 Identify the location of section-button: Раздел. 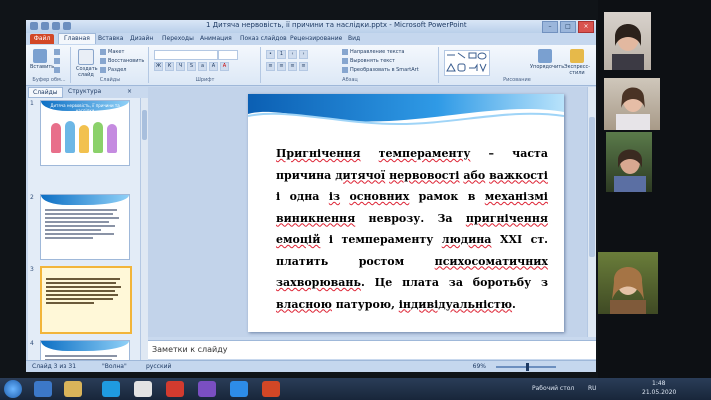
(113, 70).